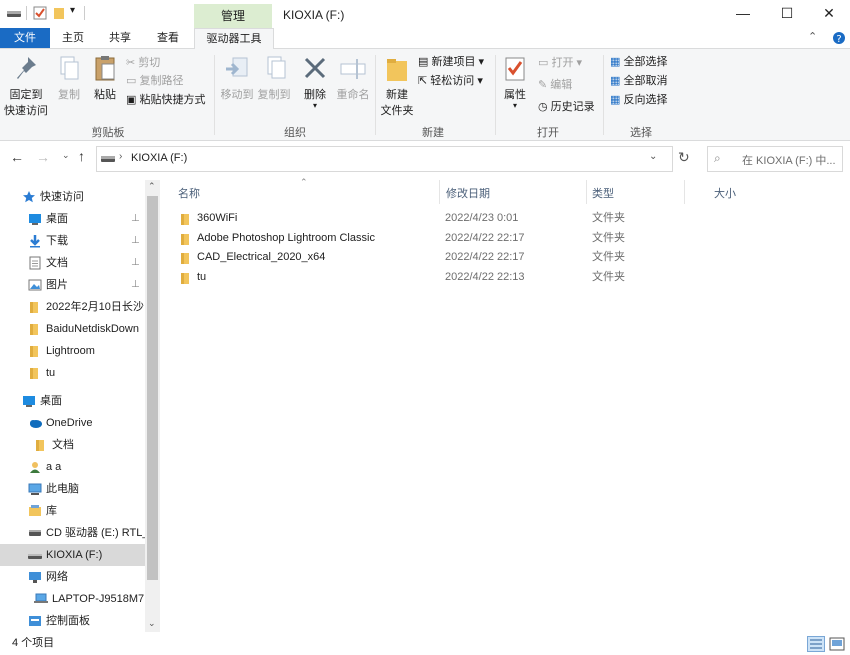 The height and width of the screenshot is (655, 850). Describe the element at coordinates (315, 106) in the screenshot. I see `delete-dropdown-icon: ▾` at that location.